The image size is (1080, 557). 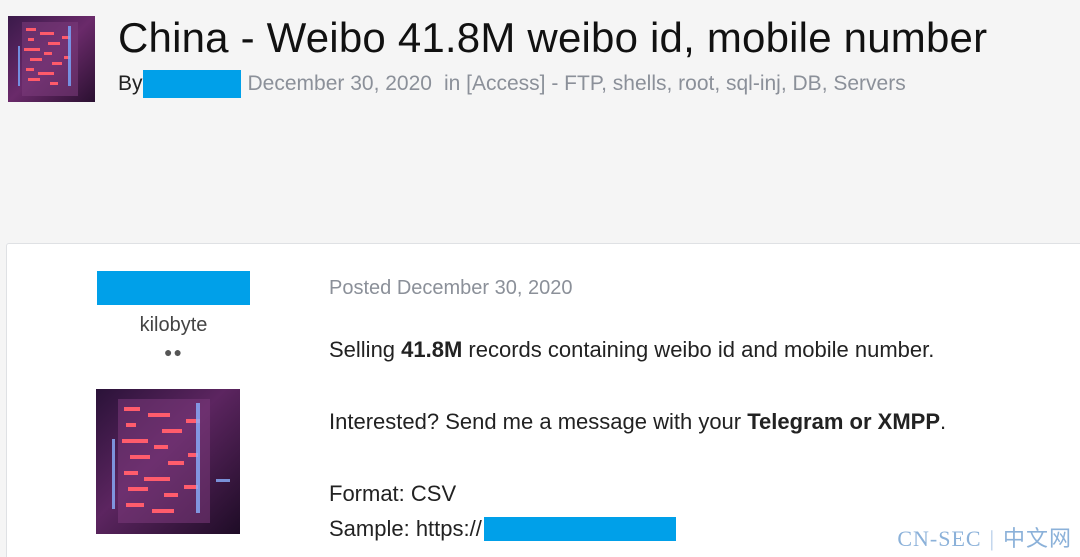 I want to click on redacted-username, so click(x=173, y=288).